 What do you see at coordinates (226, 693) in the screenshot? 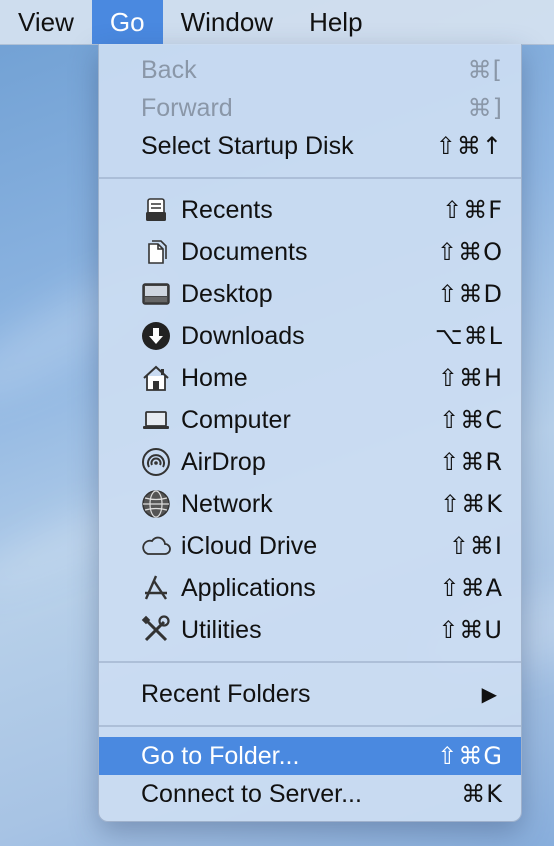
I see `menu-item-label: Recent Folders` at bounding box center [226, 693].